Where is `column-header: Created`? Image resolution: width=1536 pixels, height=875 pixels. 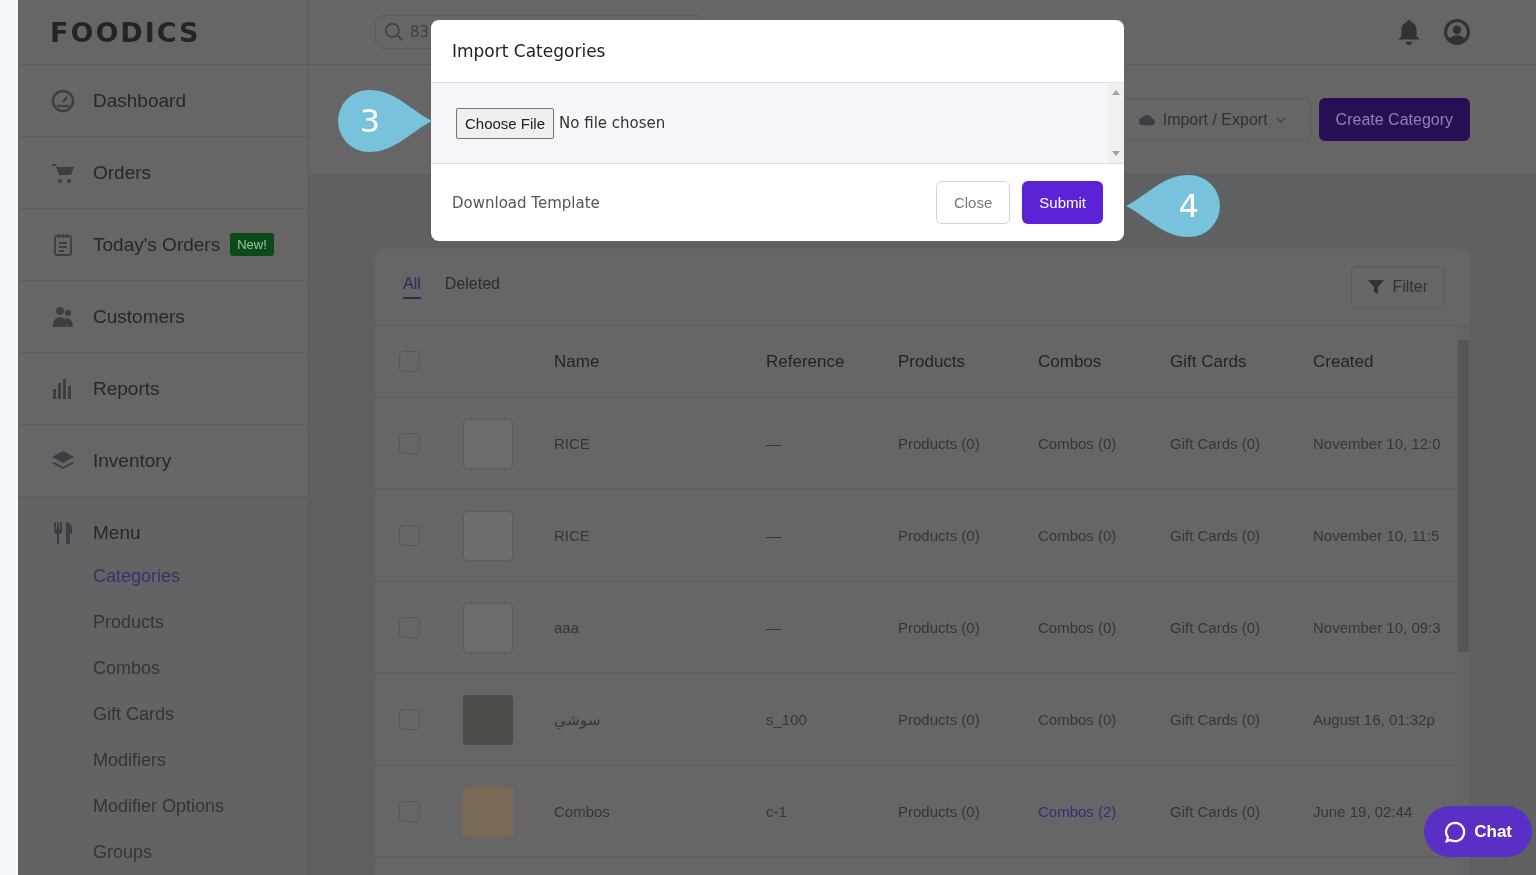 column-header: Created is located at coordinates (1344, 361).